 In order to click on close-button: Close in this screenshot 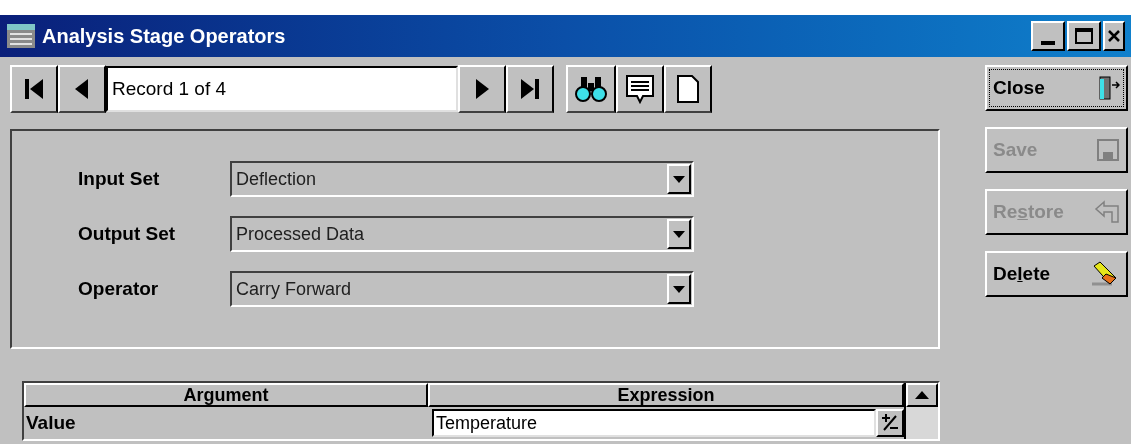, I will do `click(1056, 88)`.